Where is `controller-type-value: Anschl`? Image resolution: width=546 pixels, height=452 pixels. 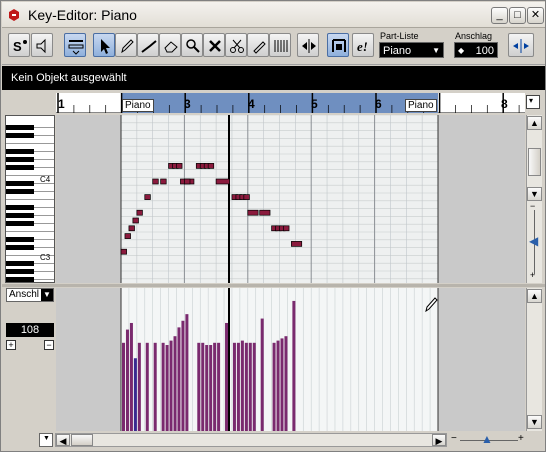 controller-type-value: Anschl is located at coordinates (24, 294).